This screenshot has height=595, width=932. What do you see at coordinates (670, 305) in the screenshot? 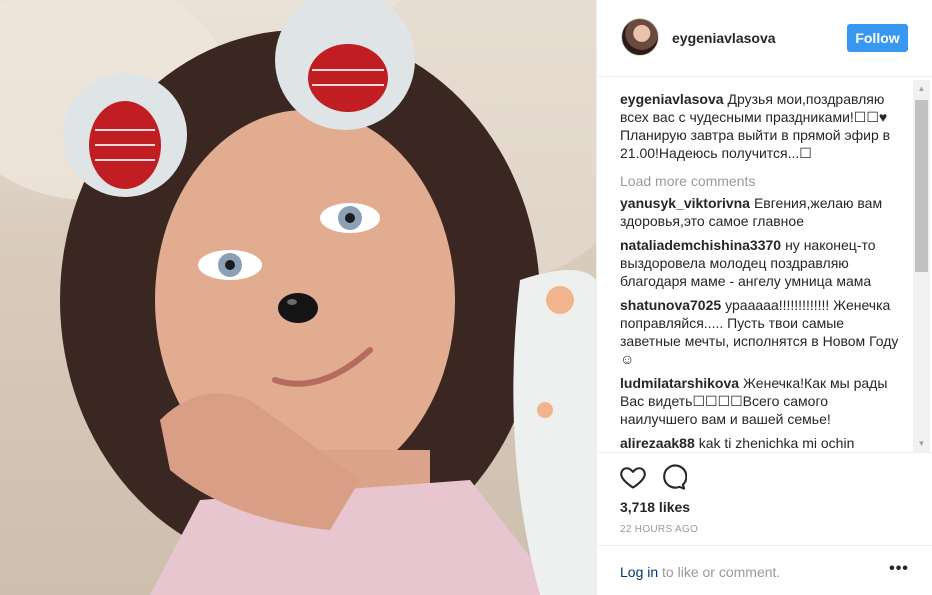
I see `comment-username: shatunova7025` at bounding box center [670, 305].